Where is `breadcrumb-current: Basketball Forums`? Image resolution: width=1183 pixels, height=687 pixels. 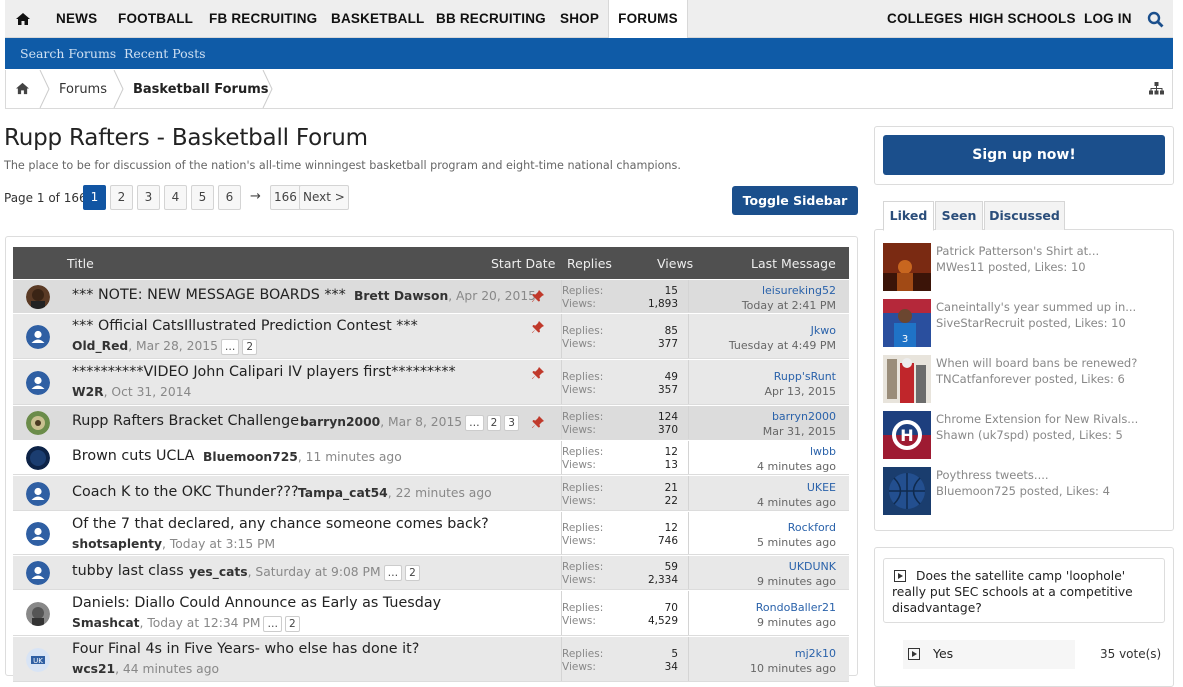
breadcrumb-current: Basketball Forums is located at coordinates (201, 89).